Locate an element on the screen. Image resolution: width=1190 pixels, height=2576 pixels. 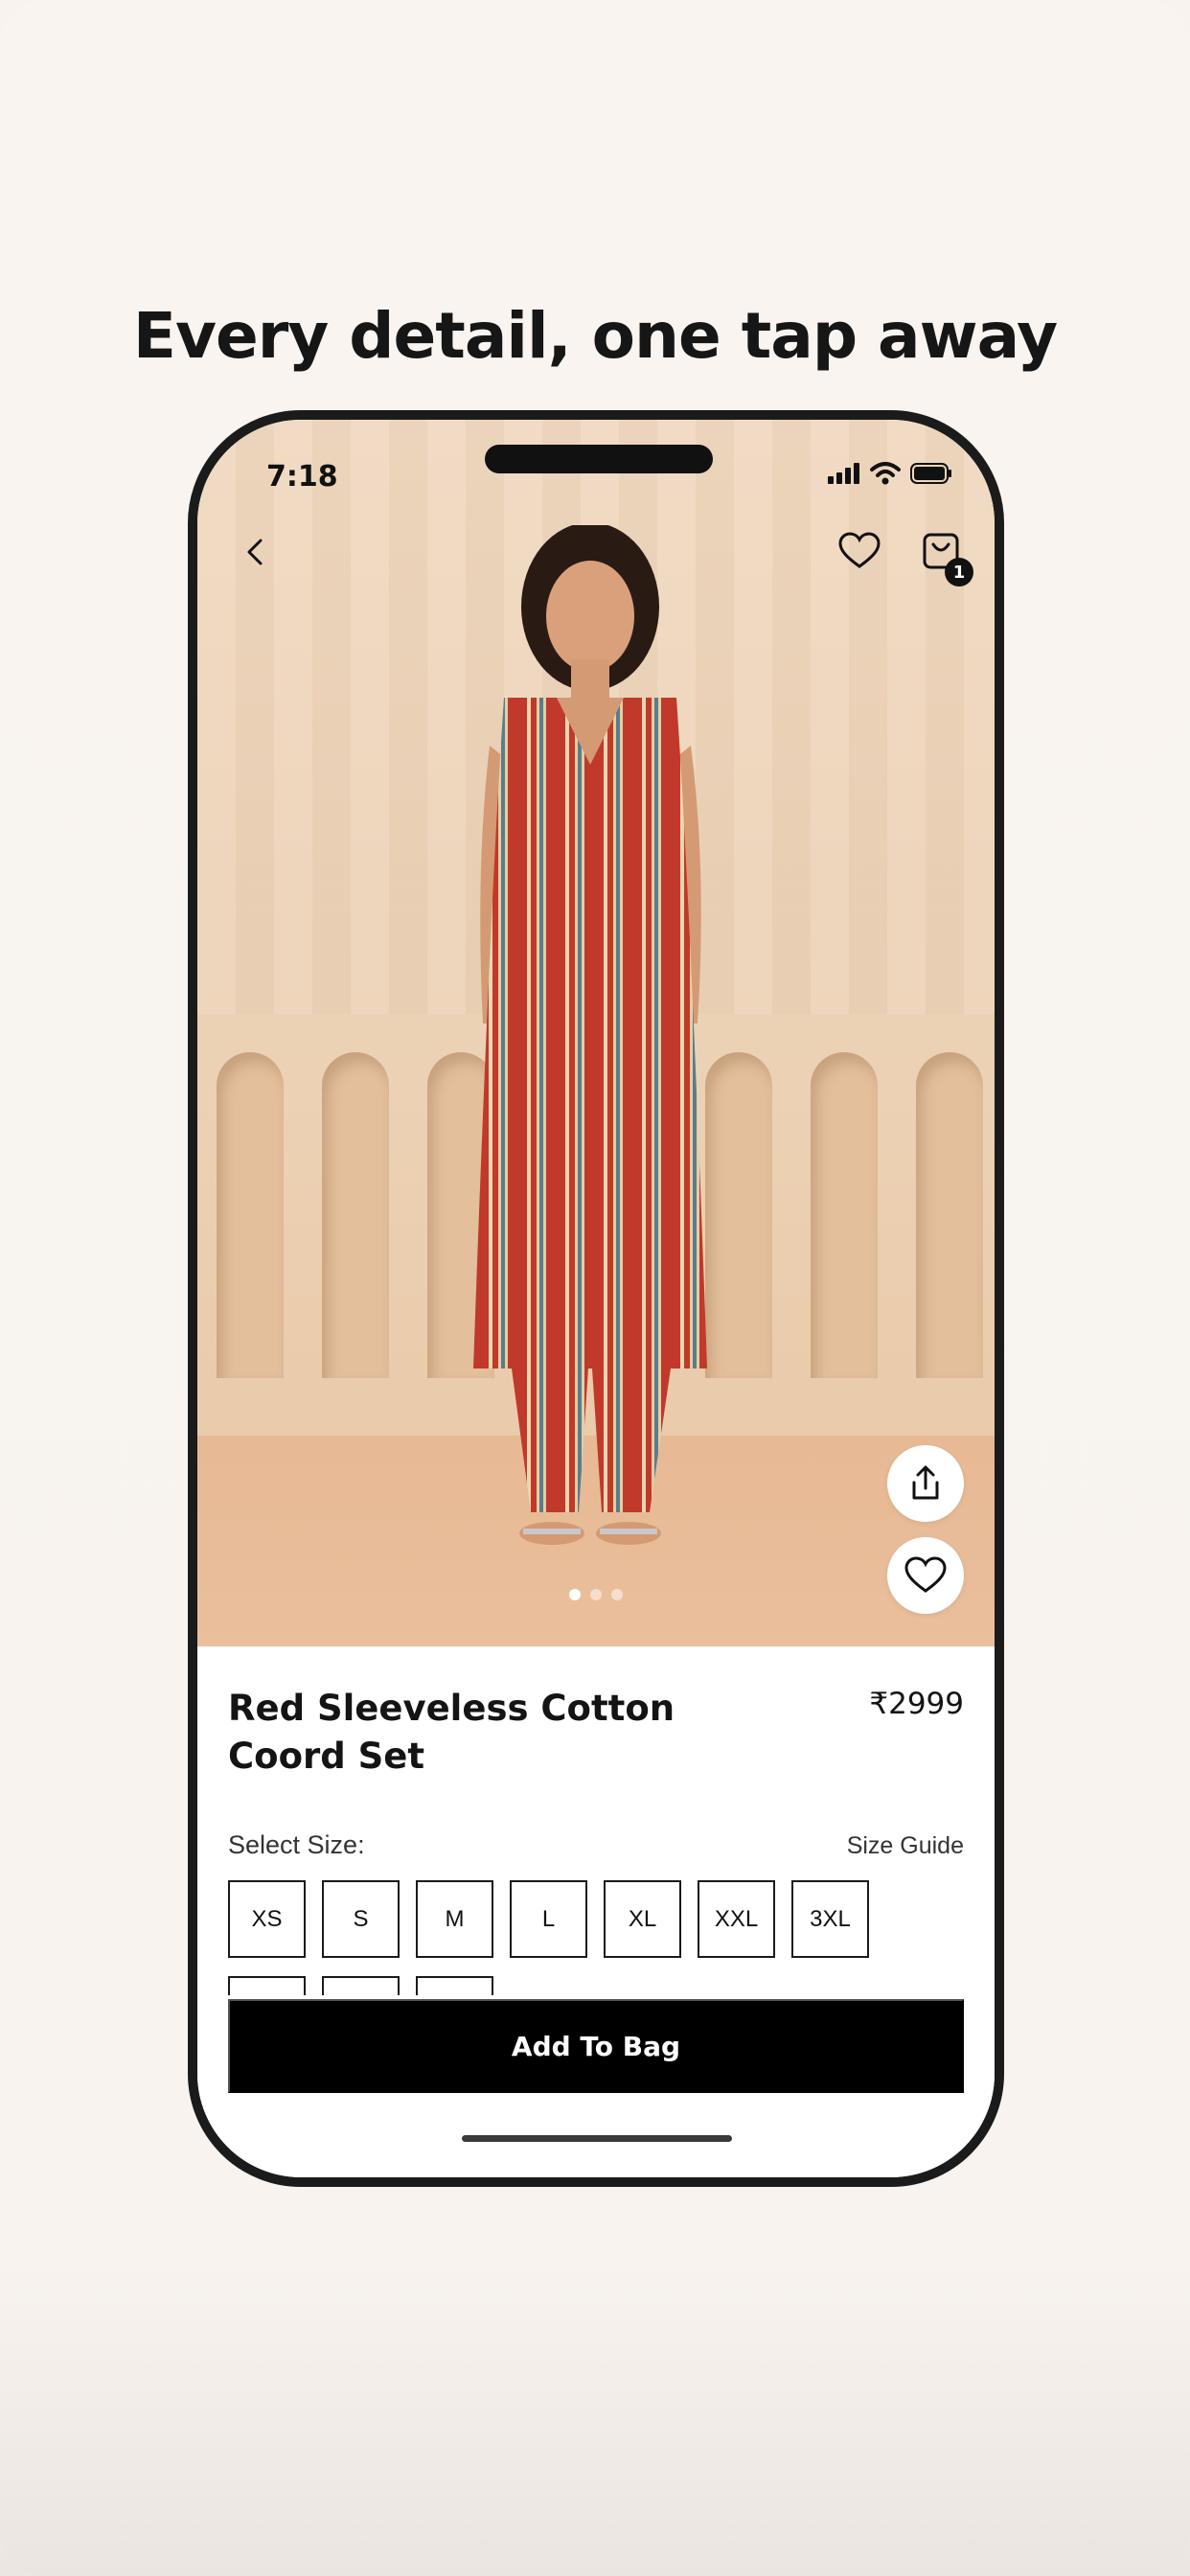
size-options-overflow is located at coordinates (360, 1985).